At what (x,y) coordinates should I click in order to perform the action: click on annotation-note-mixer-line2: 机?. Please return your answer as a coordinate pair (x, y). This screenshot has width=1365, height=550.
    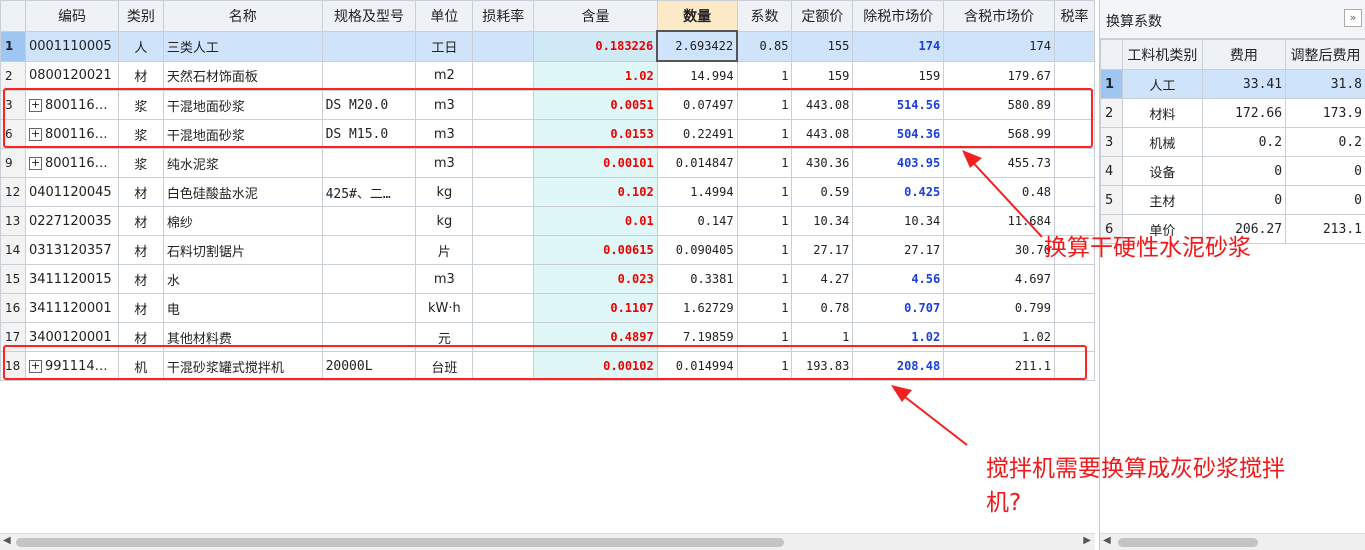
    Looking at the image, I should click on (1004, 503).